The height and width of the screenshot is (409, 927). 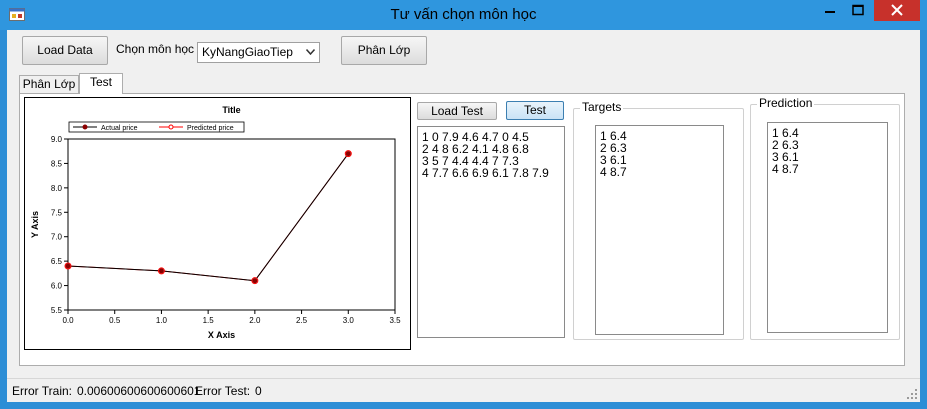 I want to click on minimize-button, so click(x=830, y=10).